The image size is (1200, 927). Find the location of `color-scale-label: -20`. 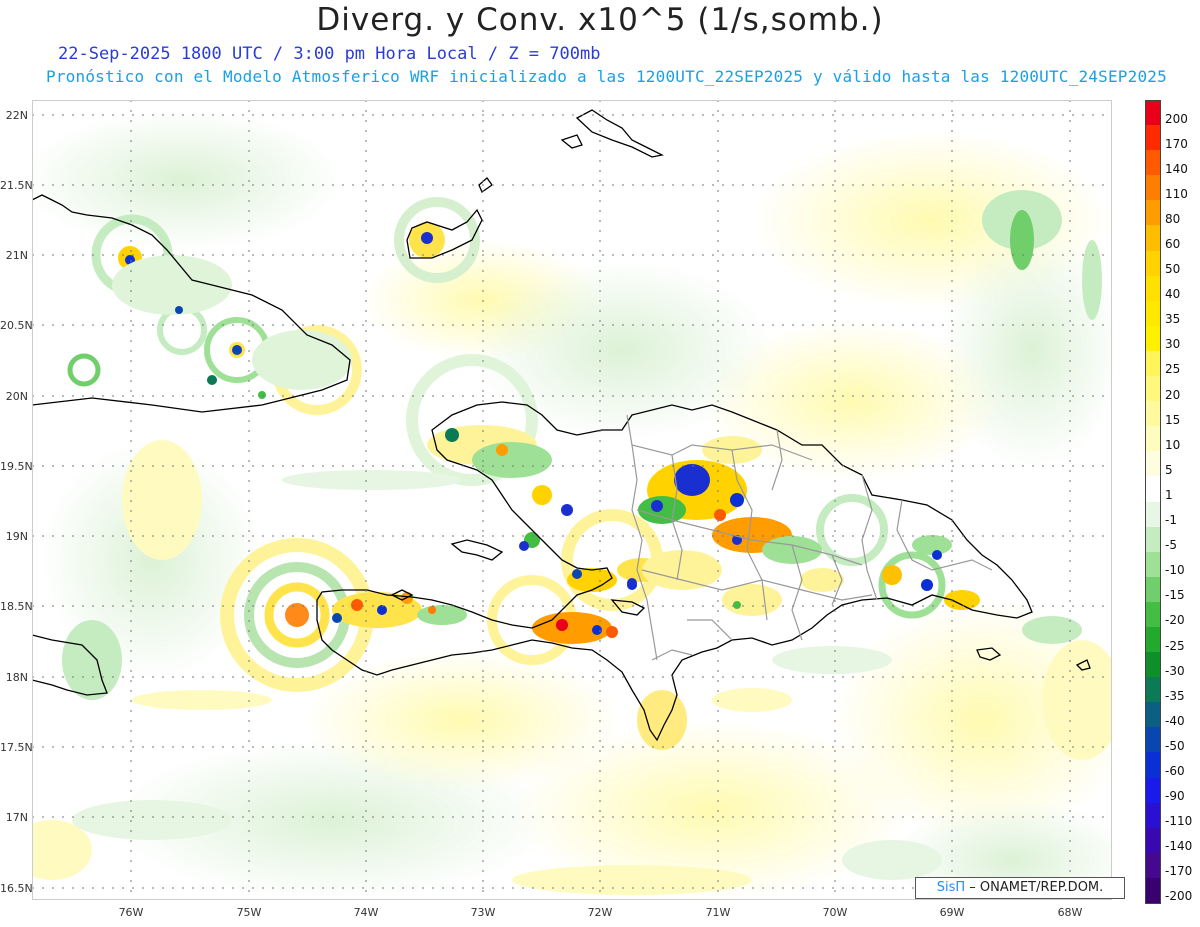

color-scale-label: -20 is located at coordinates (1175, 620).